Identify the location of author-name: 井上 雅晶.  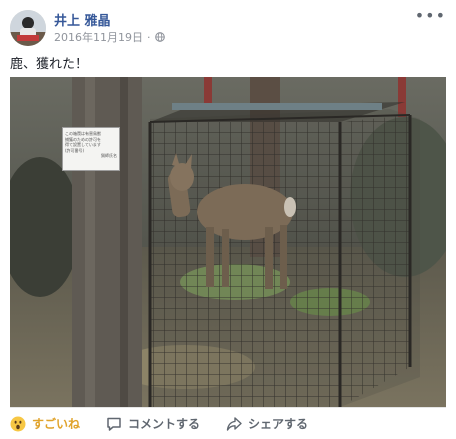
(82, 19).